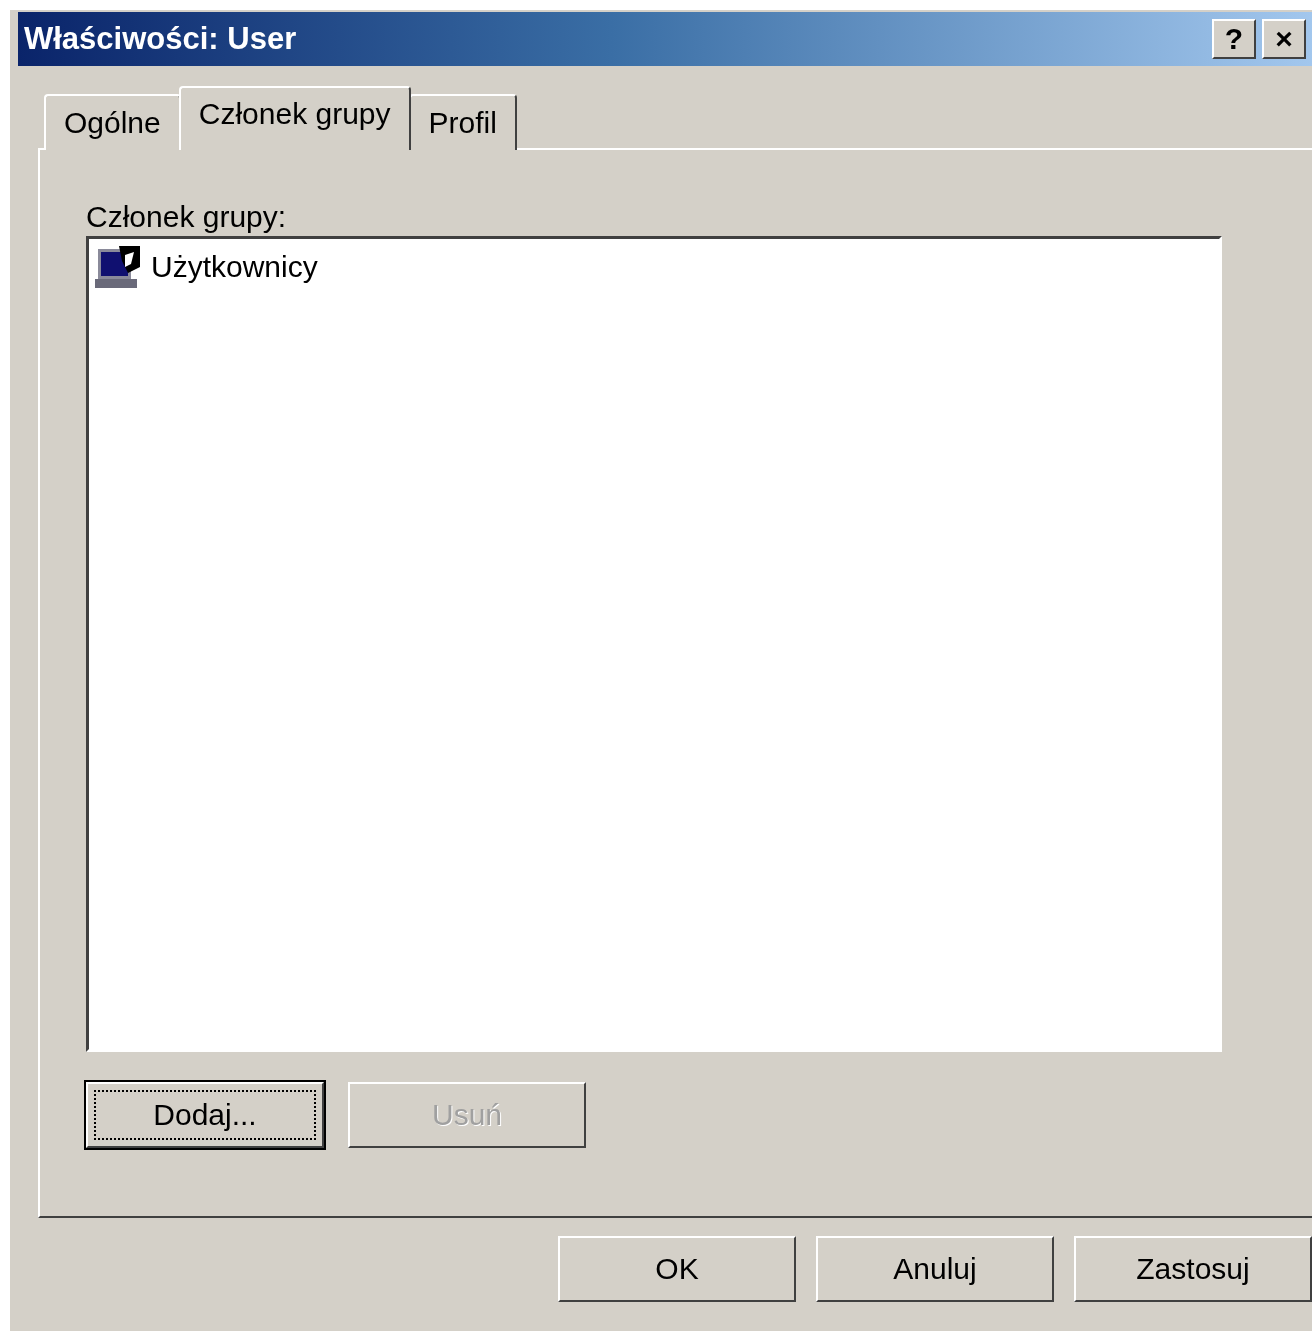 This screenshot has width=1312, height=1331. I want to click on window-title: Właściwości: User, so click(160, 39).